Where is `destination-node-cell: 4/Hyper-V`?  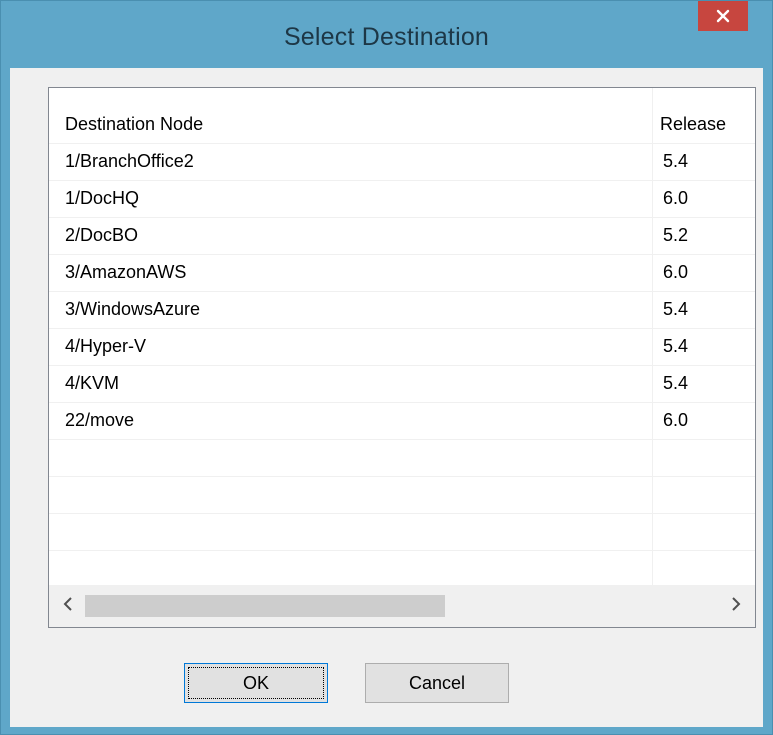 destination-node-cell: 4/Hyper-V is located at coordinates (106, 346).